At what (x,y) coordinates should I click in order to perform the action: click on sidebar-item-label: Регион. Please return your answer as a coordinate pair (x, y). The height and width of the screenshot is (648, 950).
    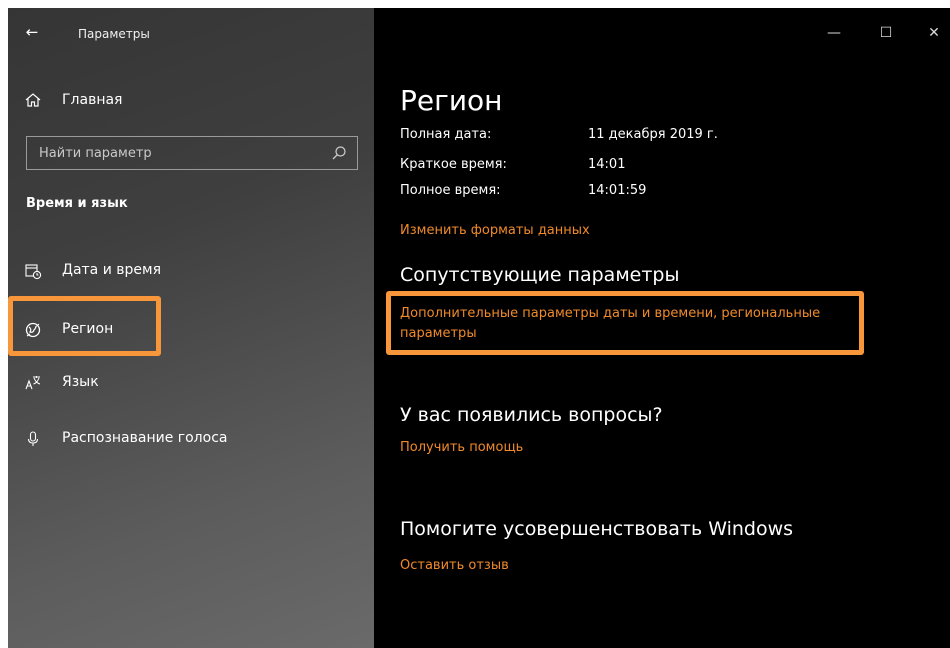
    Looking at the image, I should click on (88, 329).